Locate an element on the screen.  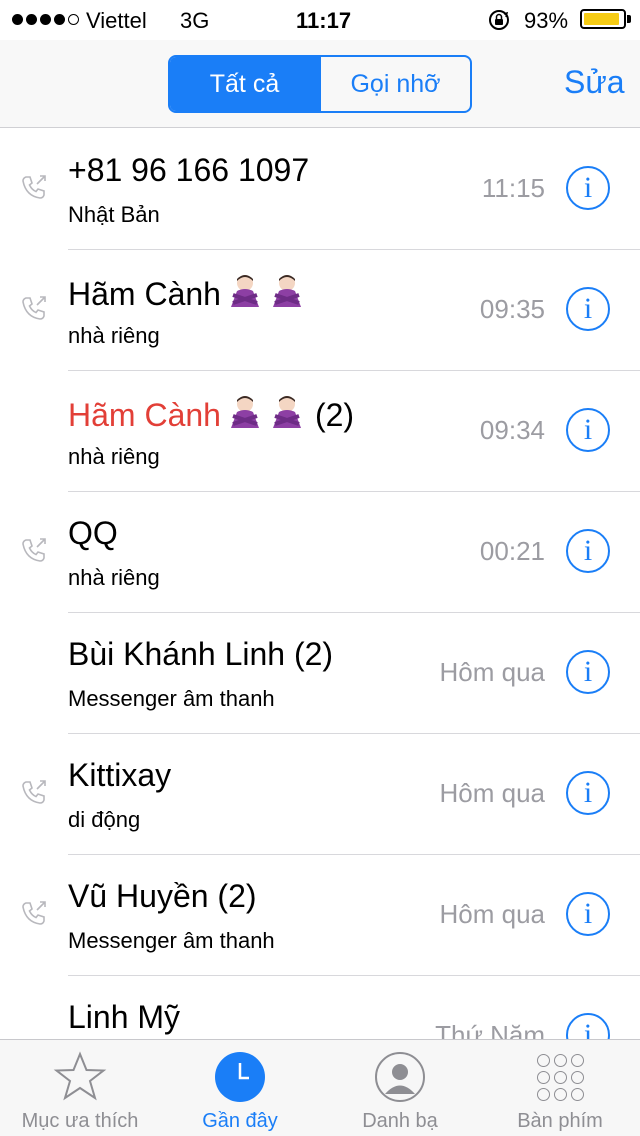
tab-favorites: Mục ưa thích is located at coordinates (80, 1088).